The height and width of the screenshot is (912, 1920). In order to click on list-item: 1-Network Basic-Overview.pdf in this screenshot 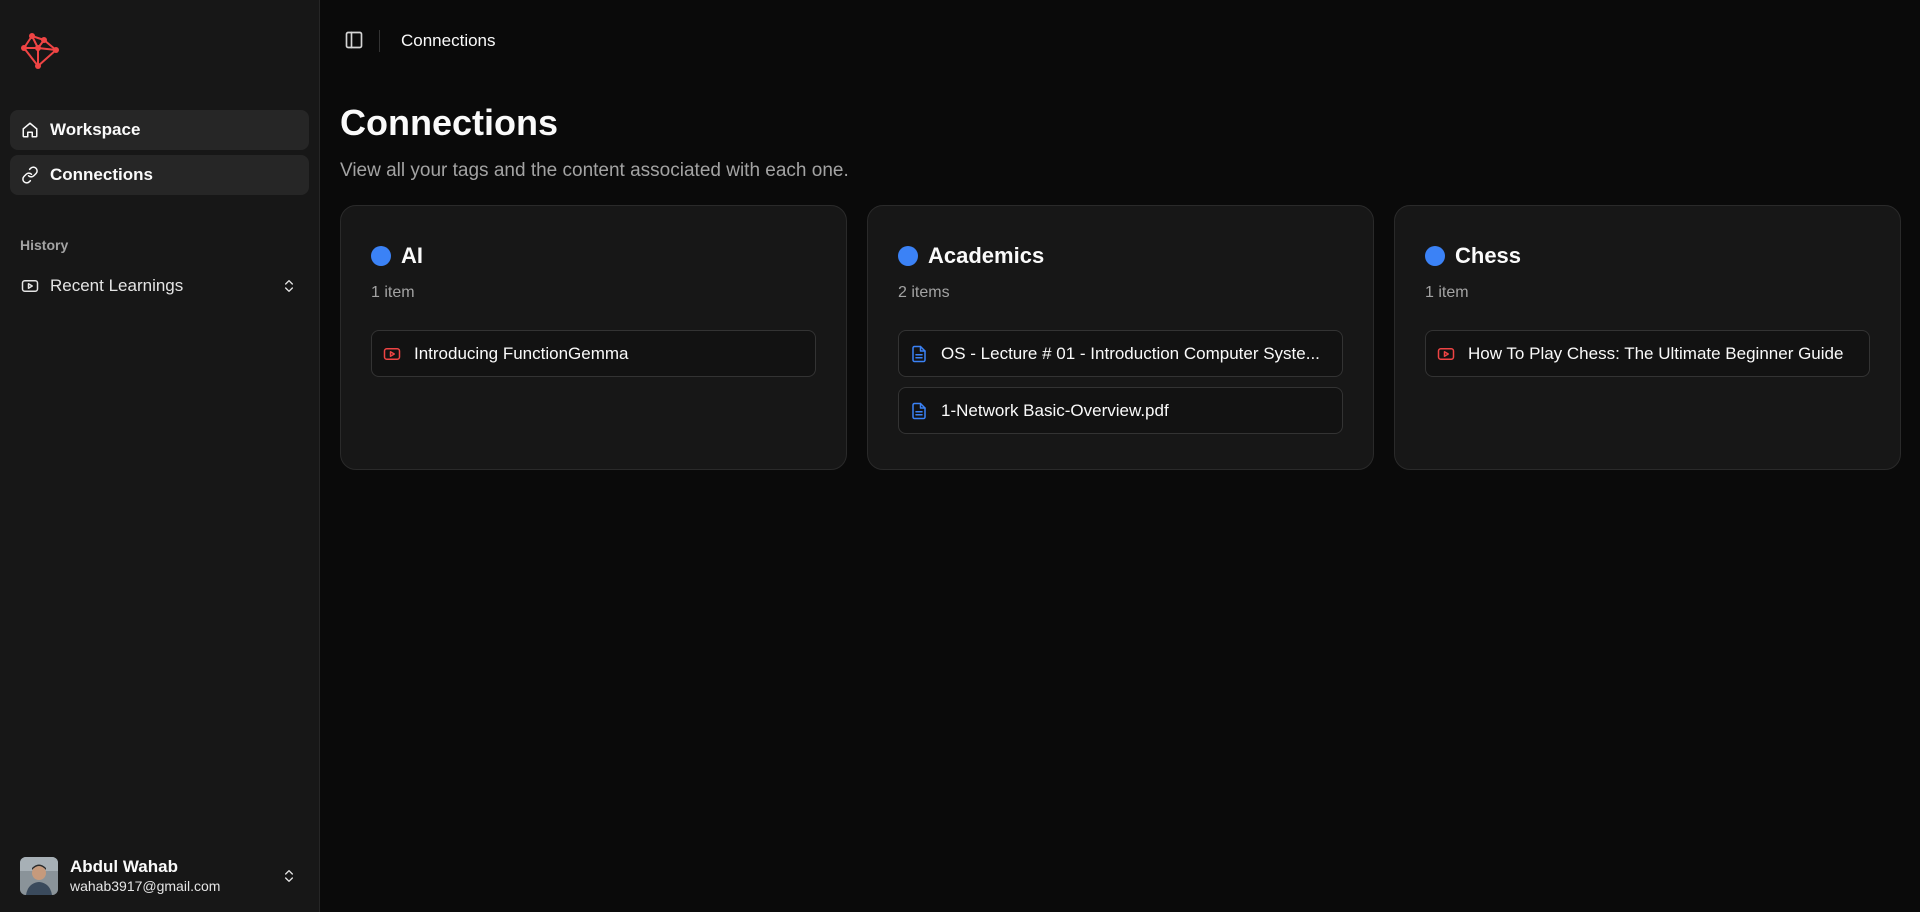, I will do `click(1120, 410)`.